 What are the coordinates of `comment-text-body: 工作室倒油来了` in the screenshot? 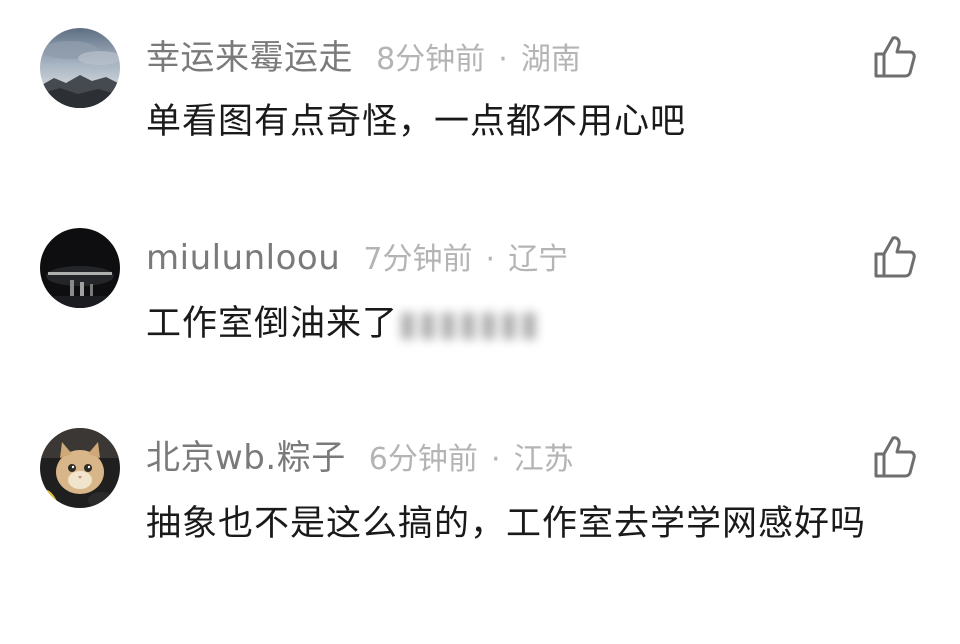 It's located at (272, 324).